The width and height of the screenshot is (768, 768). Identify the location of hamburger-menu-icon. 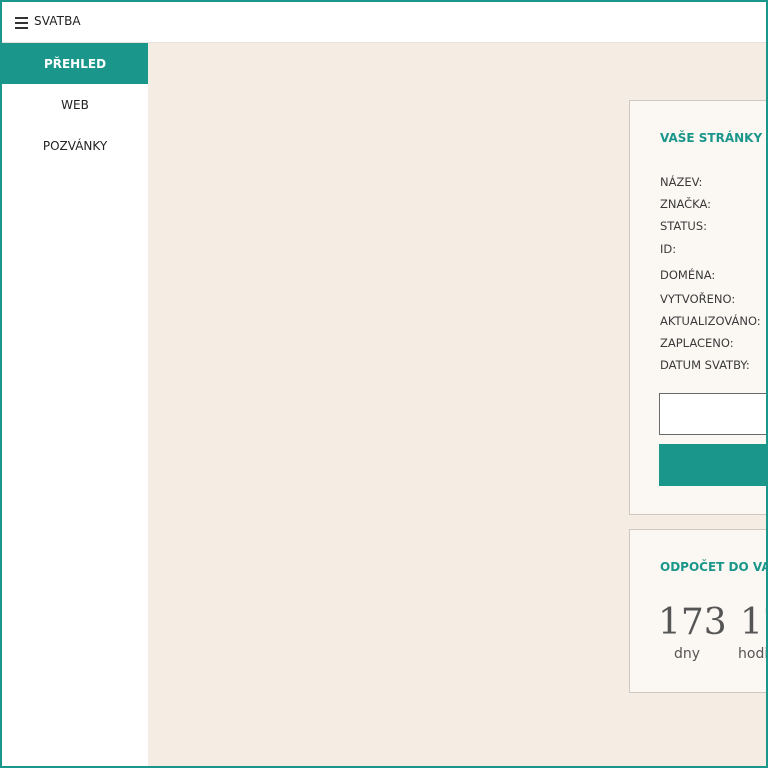
(23, 22).